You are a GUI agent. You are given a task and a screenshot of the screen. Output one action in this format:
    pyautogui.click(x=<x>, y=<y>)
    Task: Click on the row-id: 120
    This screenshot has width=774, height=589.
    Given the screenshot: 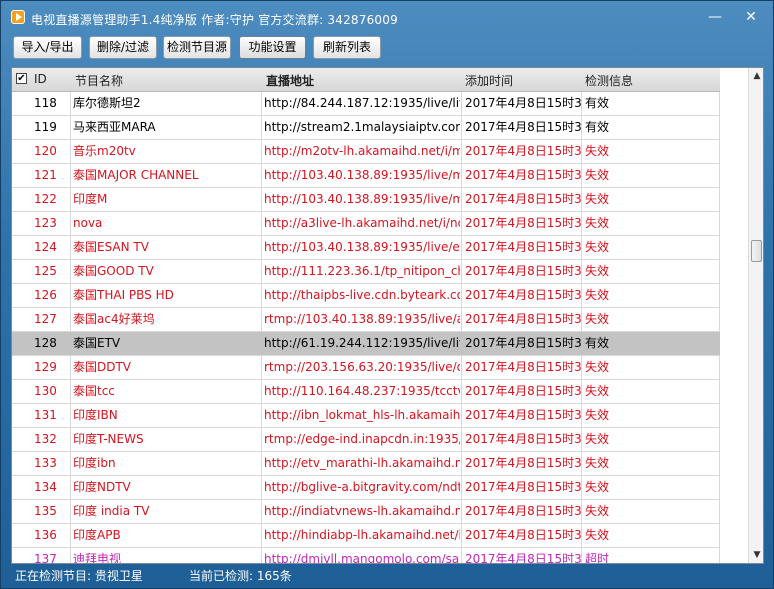 What is the action you would take?
    pyautogui.click(x=45, y=151)
    